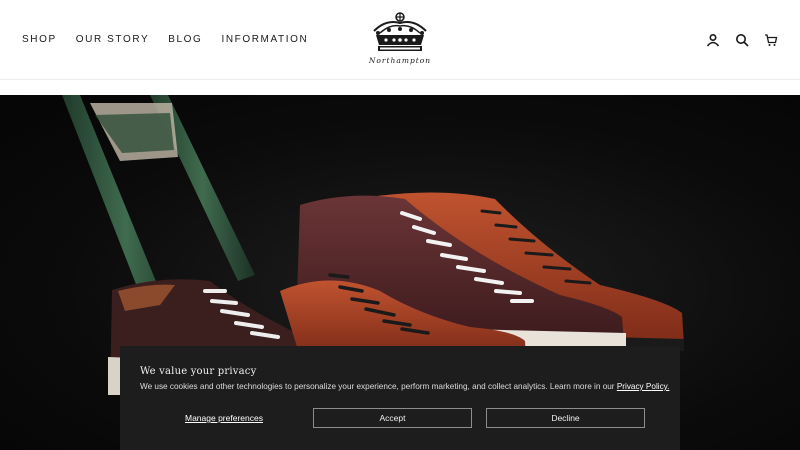 This screenshot has width=800, height=450. Describe the element at coordinates (392, 418) in the screenshot. I see `accept-button: Accept` at that location.